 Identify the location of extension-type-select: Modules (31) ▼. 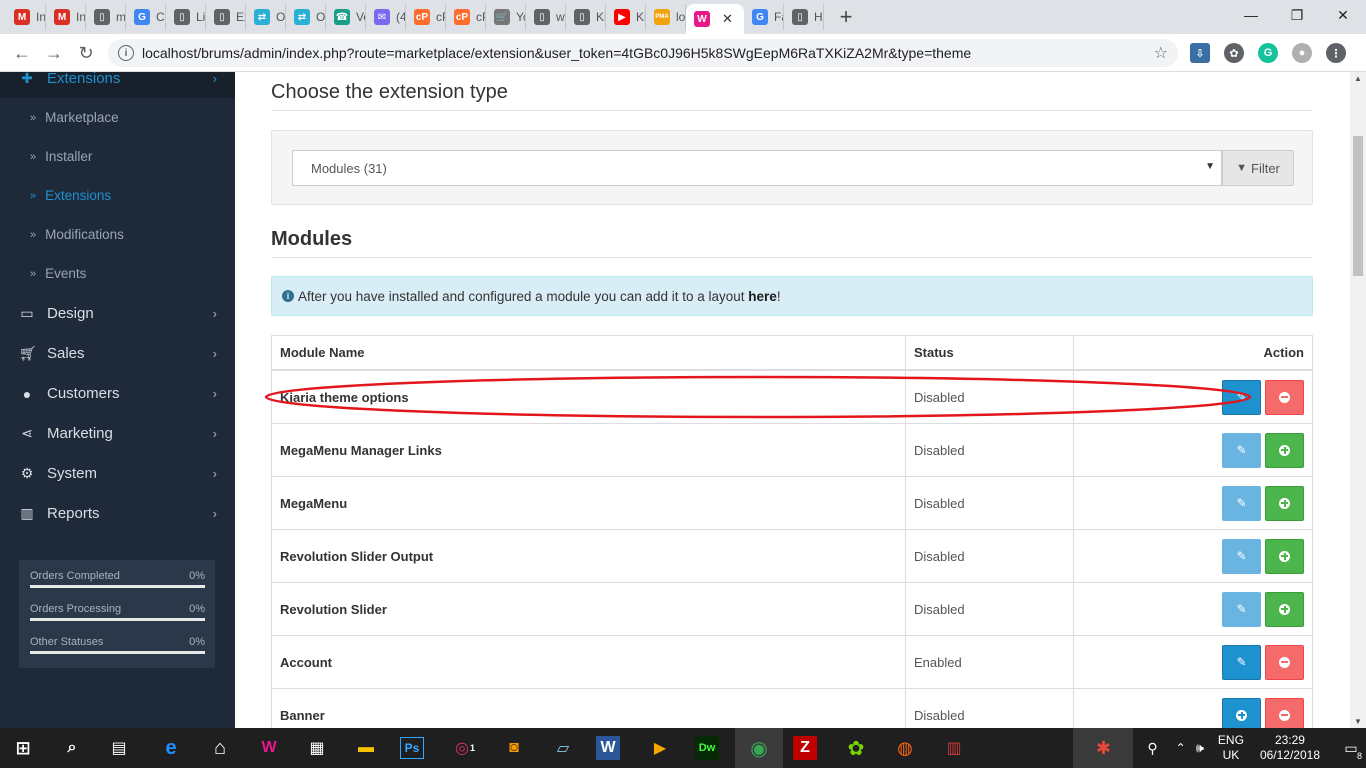
(757, 168).